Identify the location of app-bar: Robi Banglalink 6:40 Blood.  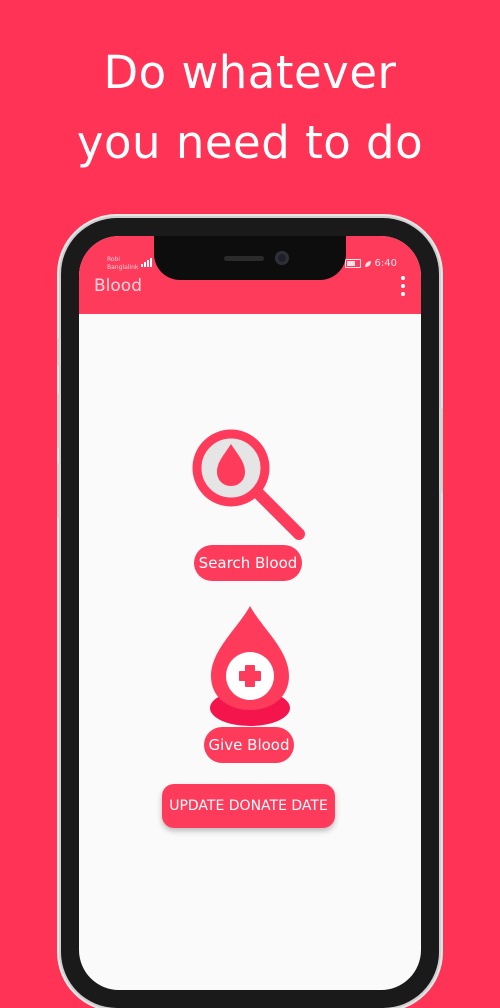
(250, 275).